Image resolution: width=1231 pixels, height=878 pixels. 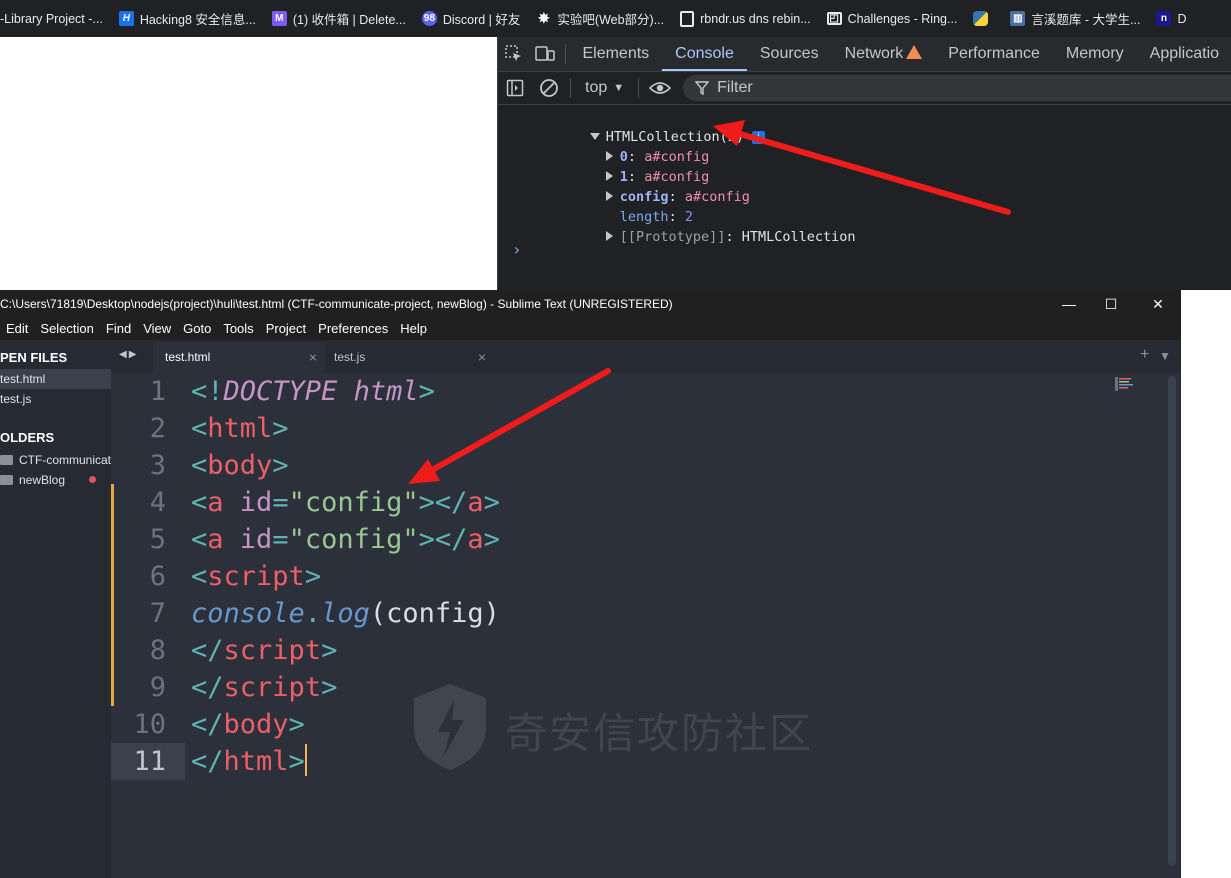 What do you see at coordinates (256, 576) in the screenshot?
I see `token: script` at bounding box center [256, 576].